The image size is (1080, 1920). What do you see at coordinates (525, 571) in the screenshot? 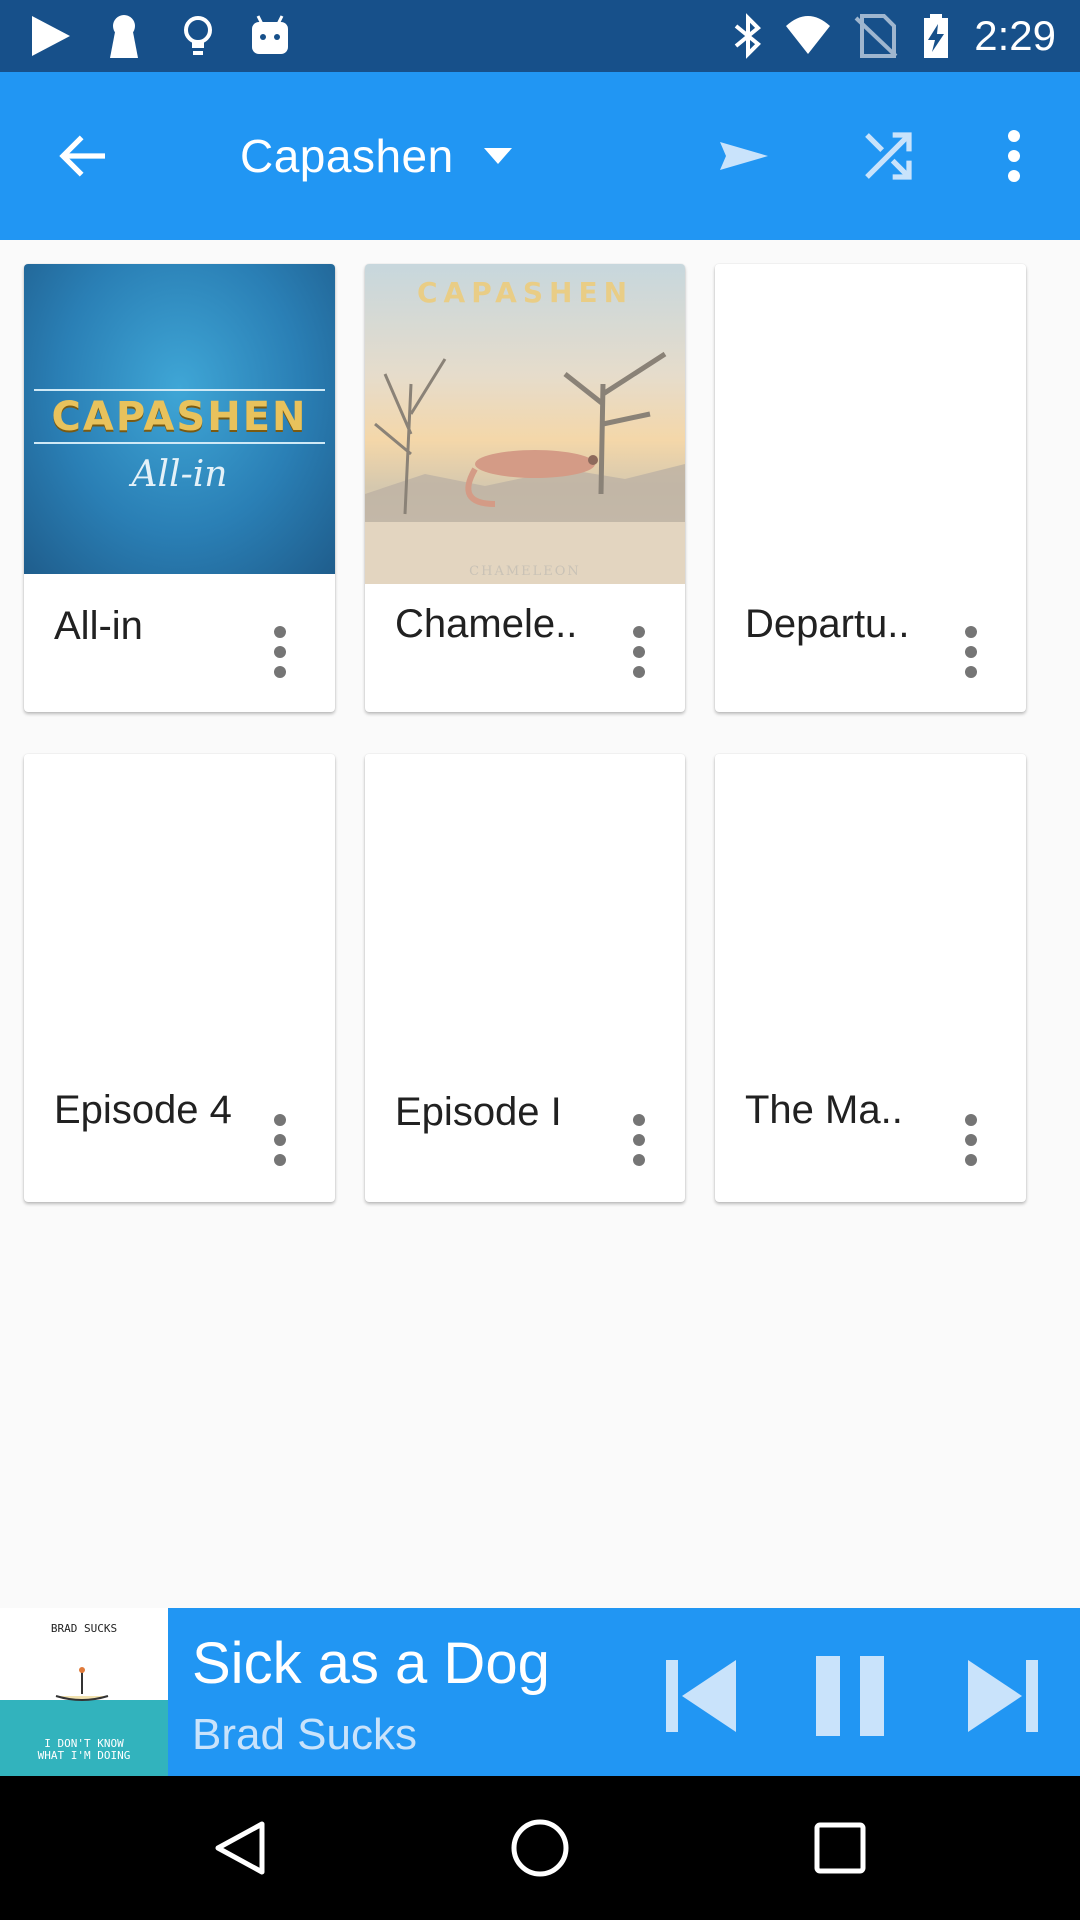
I see `cover-subtitle: CHAMELEON` at bounding box center [525, 571].